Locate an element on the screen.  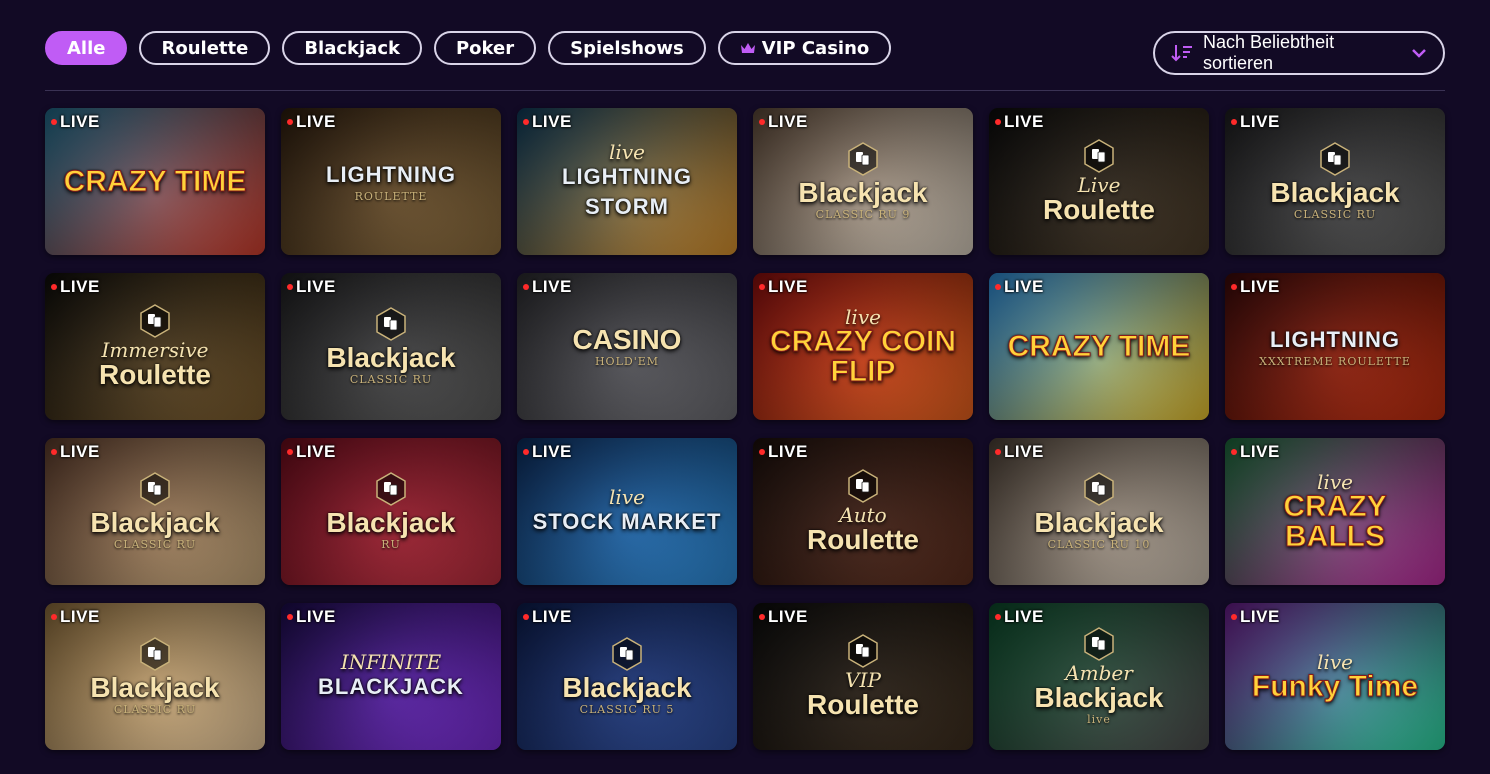
filter-alle: Alle is located at coordinates (86, 48).